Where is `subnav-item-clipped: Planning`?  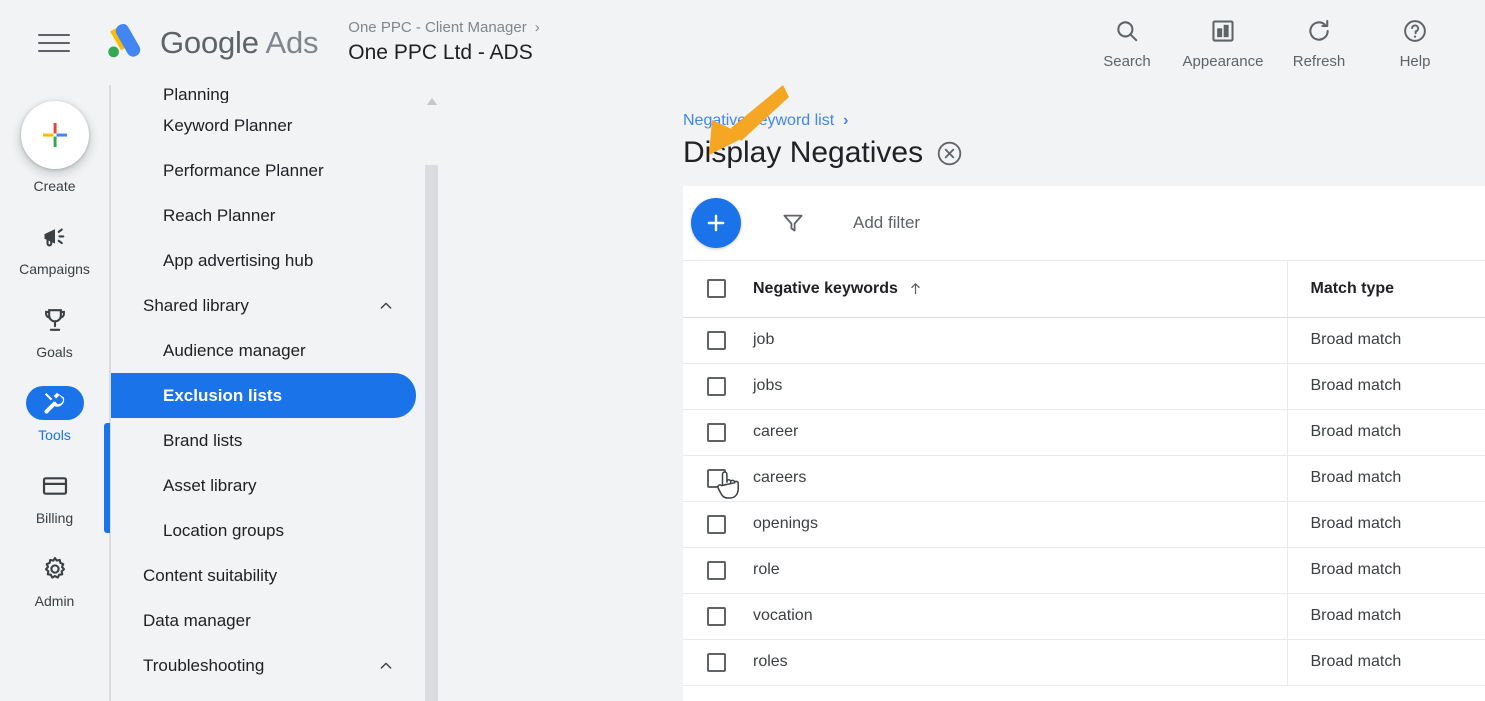
subnav-item-clipped: Planning is located at coordinates (321, 94).